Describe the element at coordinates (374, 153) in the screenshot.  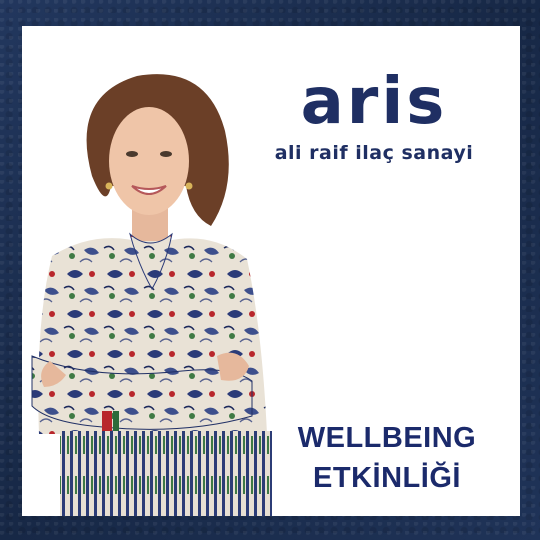
I see `brand-subtitle: ali raif ilaç sanayi` at that location.